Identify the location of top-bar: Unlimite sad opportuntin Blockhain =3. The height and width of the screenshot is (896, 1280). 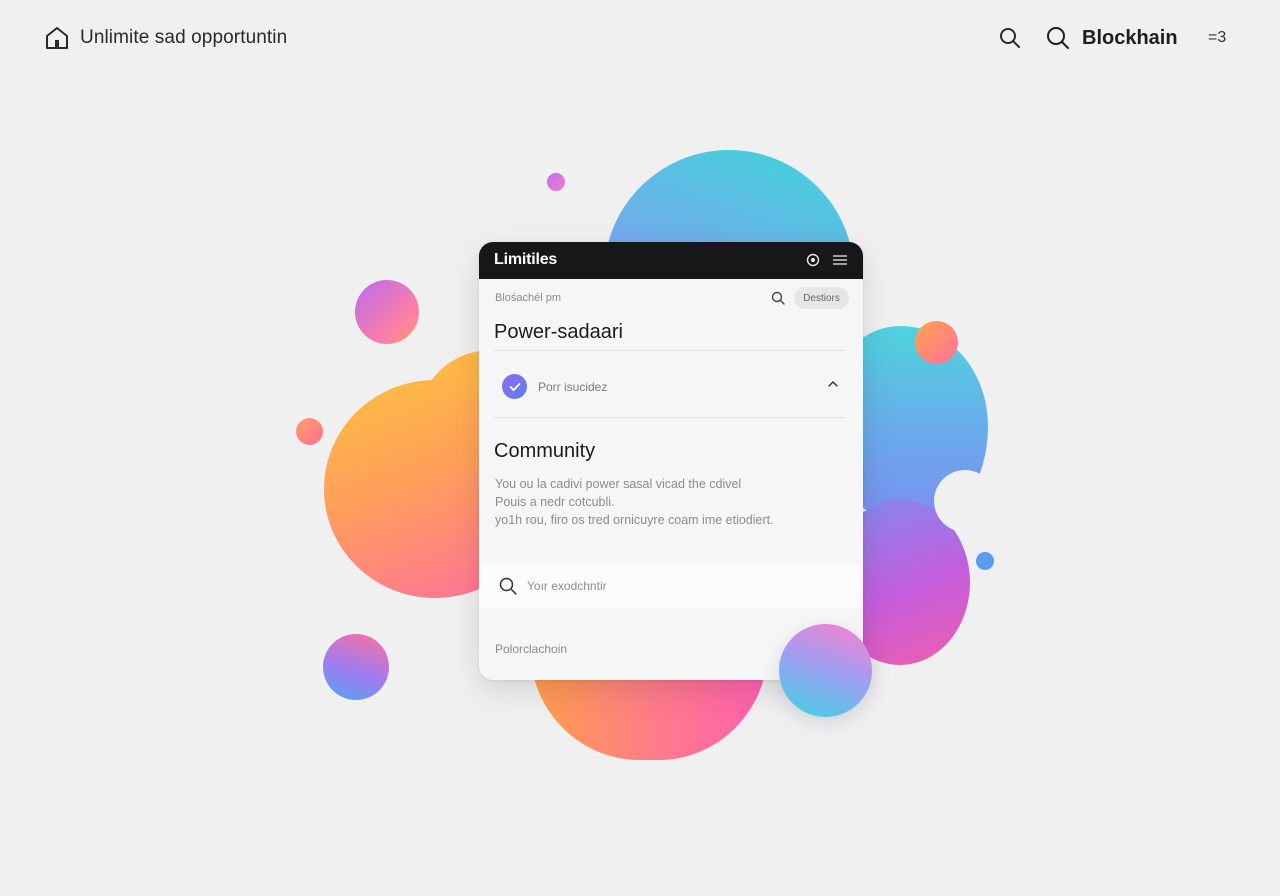
(640, 38).